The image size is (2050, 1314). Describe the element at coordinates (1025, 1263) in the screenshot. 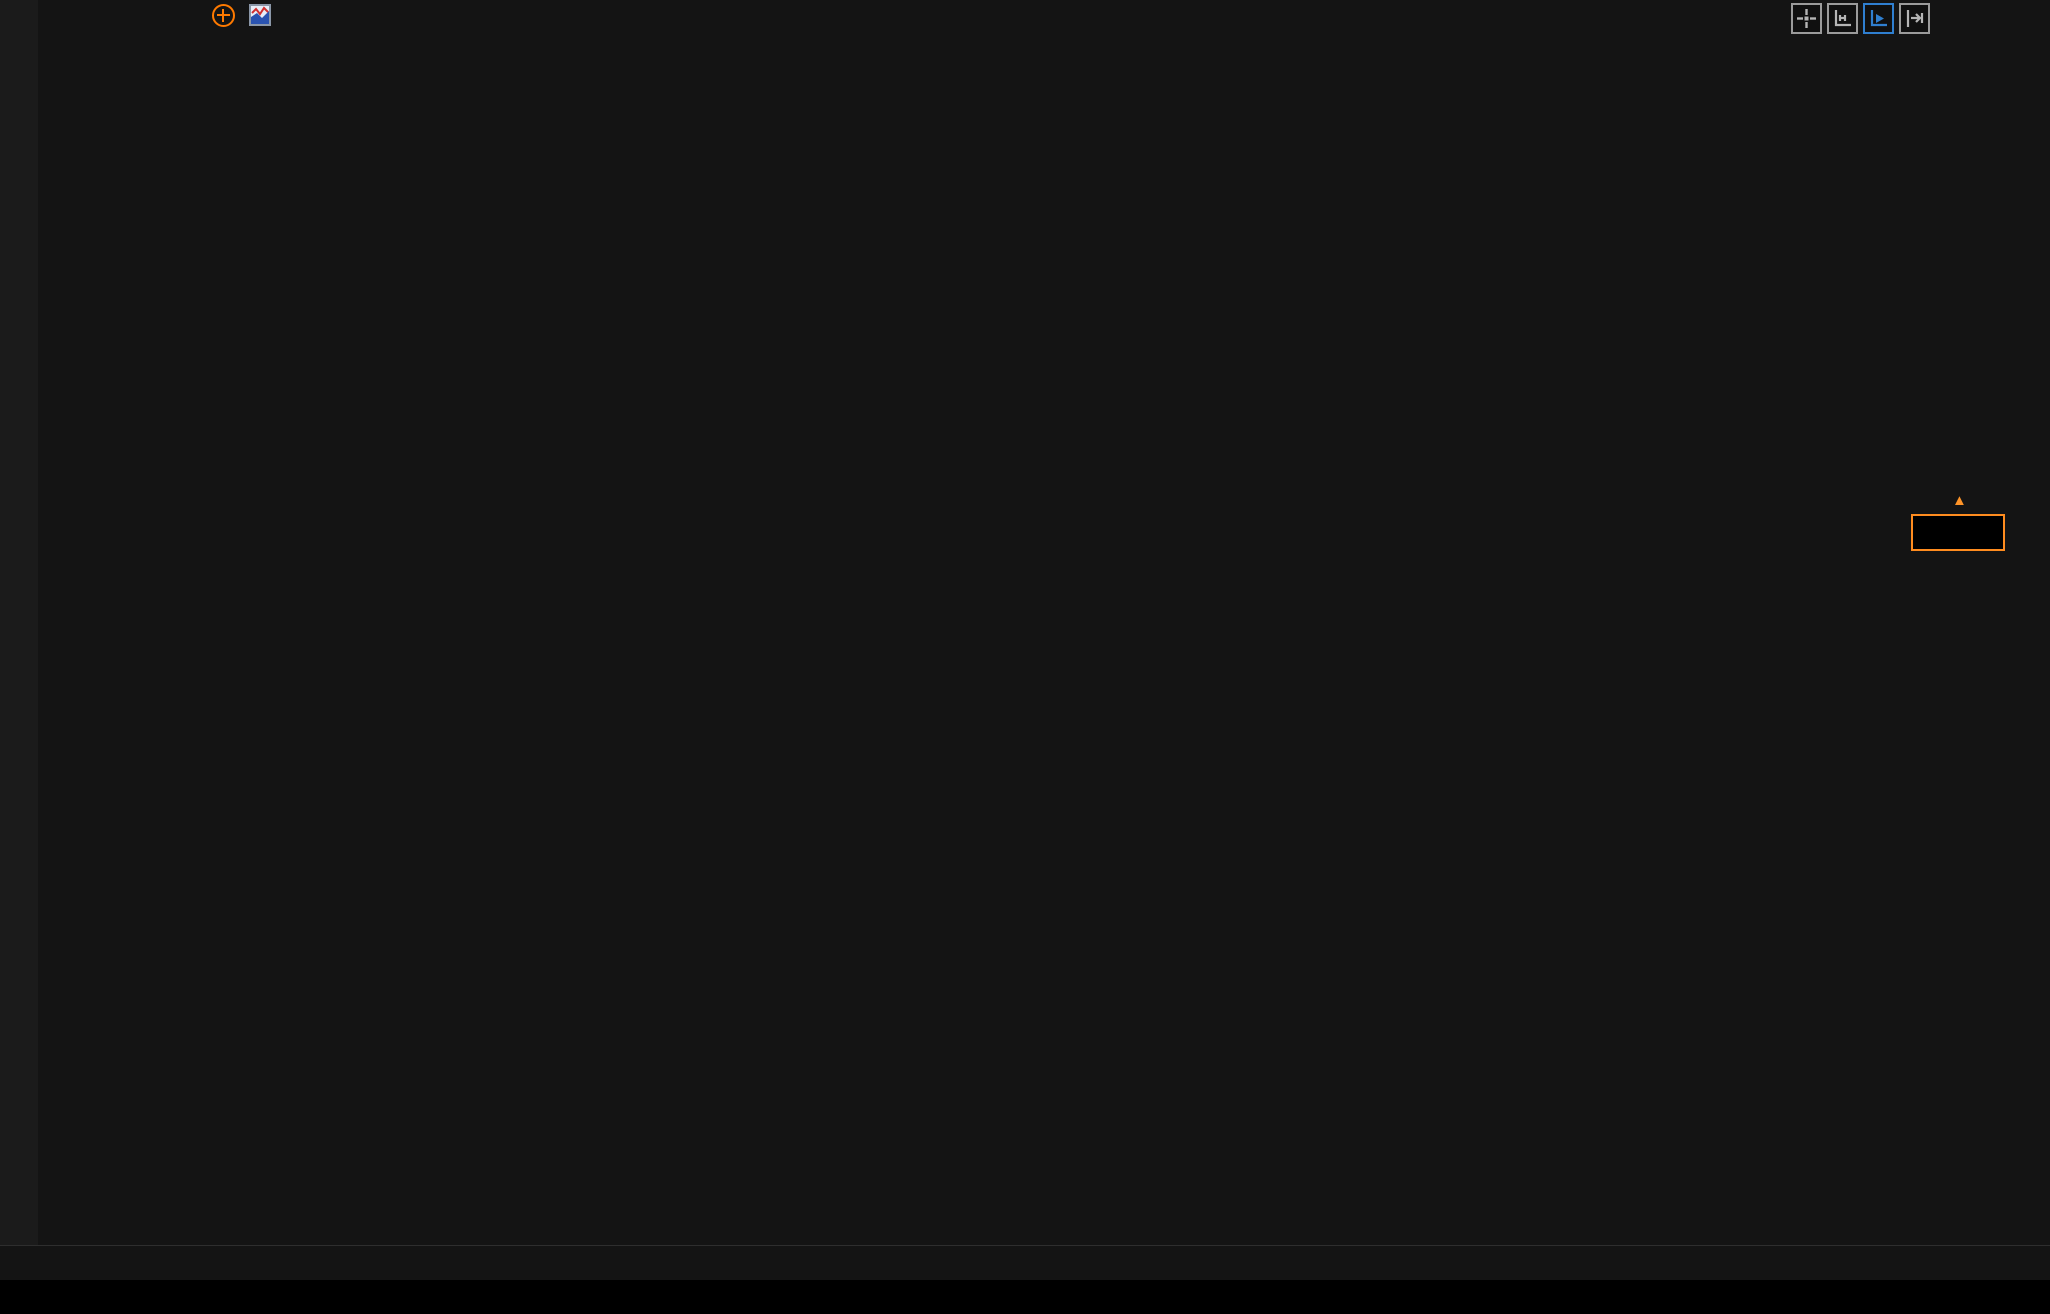

I see `date-axis-row` at that location.